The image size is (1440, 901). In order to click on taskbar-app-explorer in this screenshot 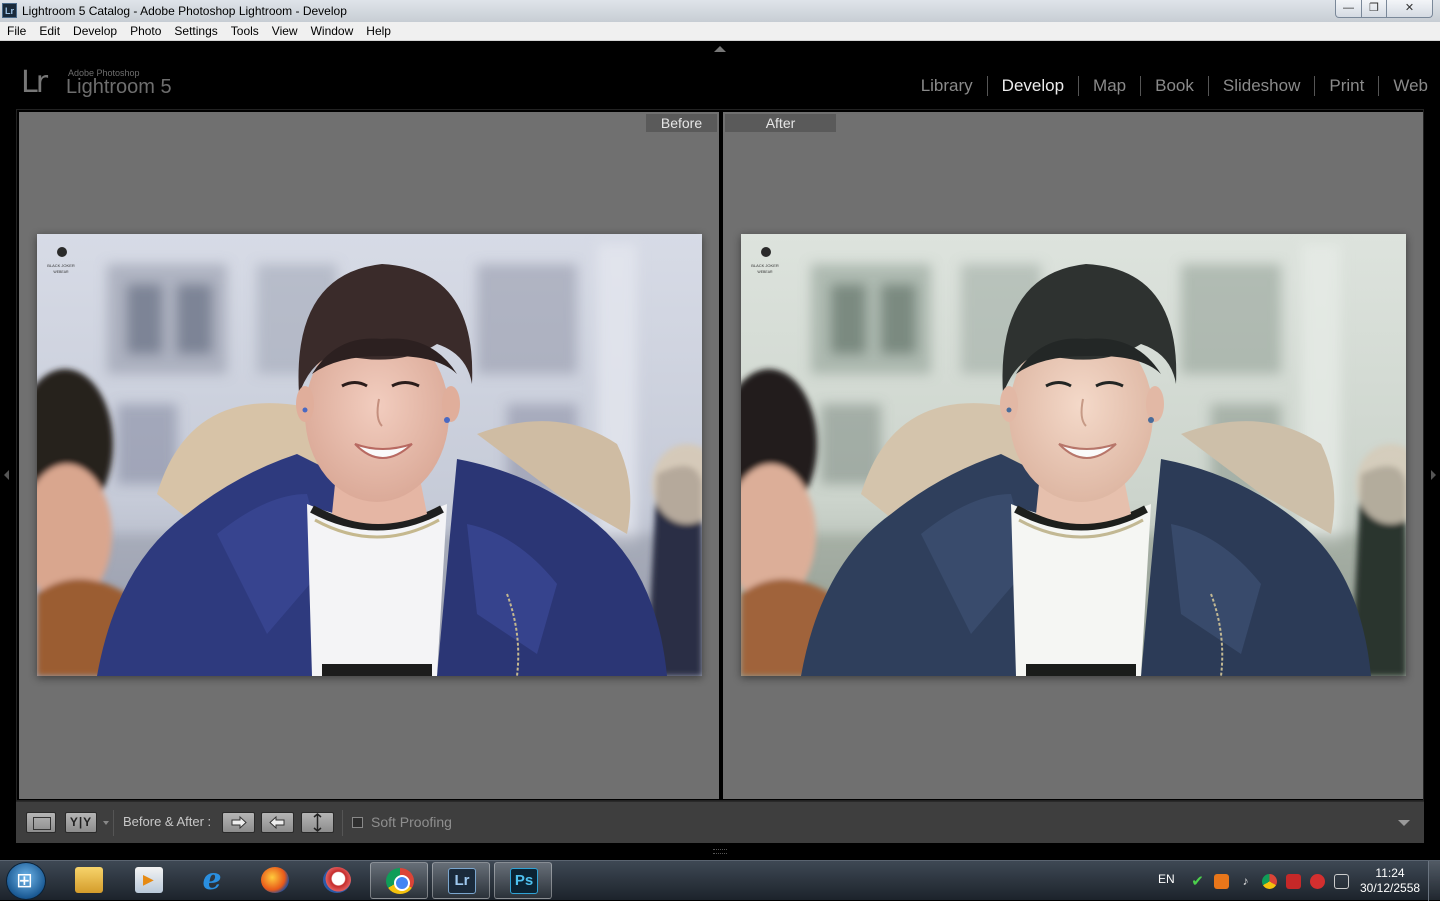, I will do `click(89, 880)`.